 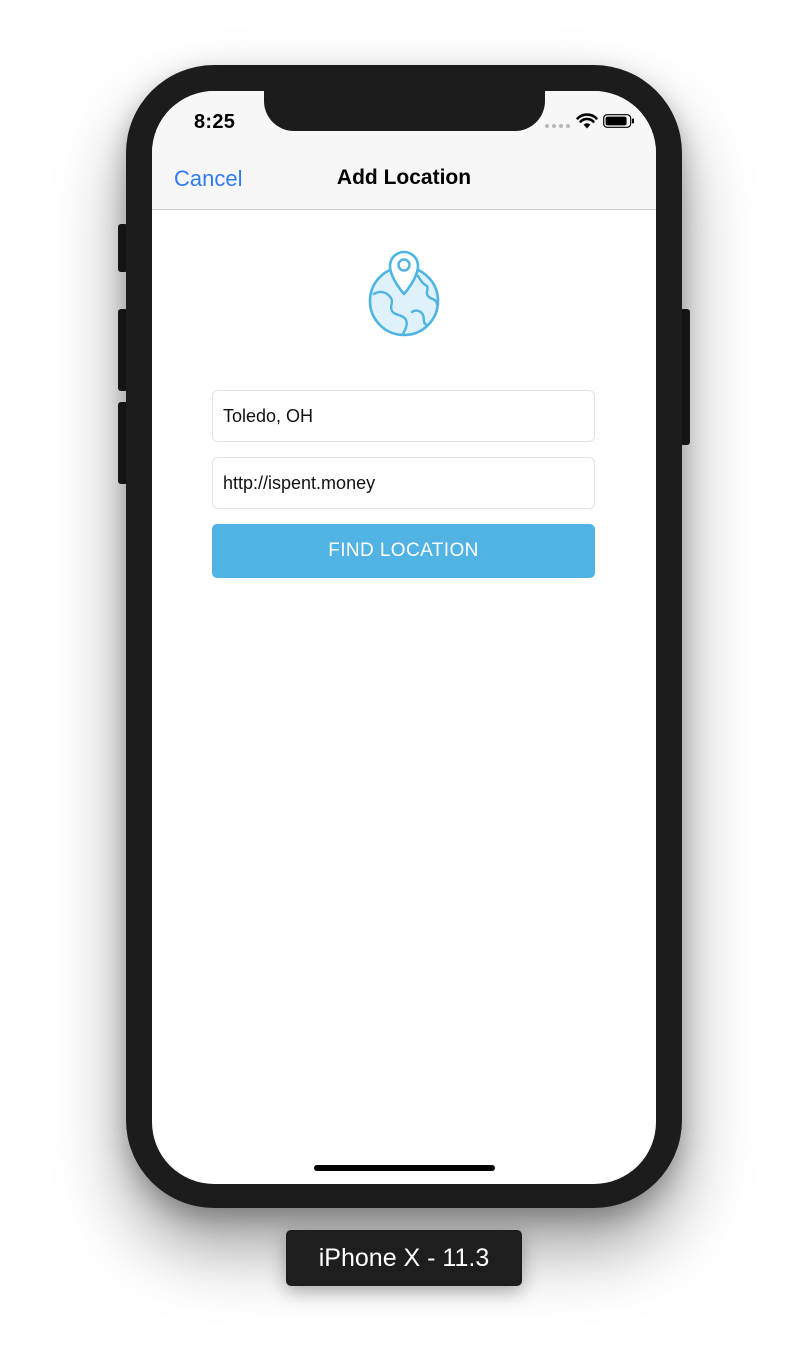 I want to click on globe-location-pin-icon, so click(x=404, y=293).